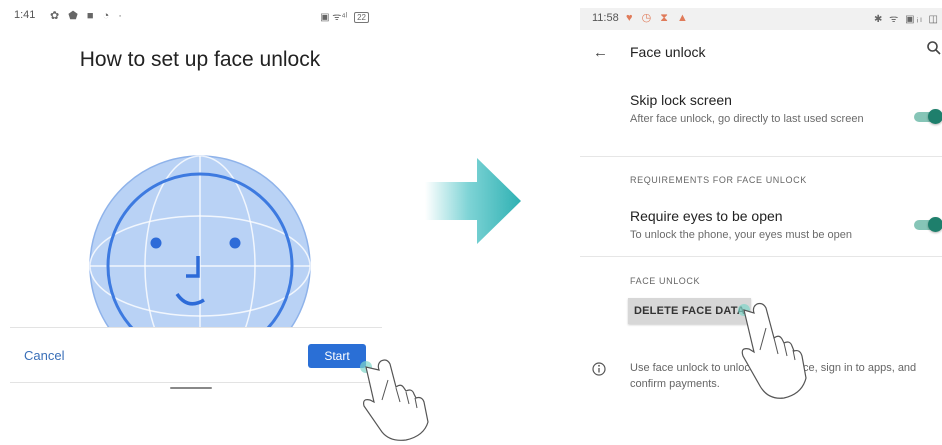  What do you see at coordinates (334, 17) in the screenshot?
I see `signal-icon: ▣ ᯤ⁴ˡ` at bounding box center [334, 17].